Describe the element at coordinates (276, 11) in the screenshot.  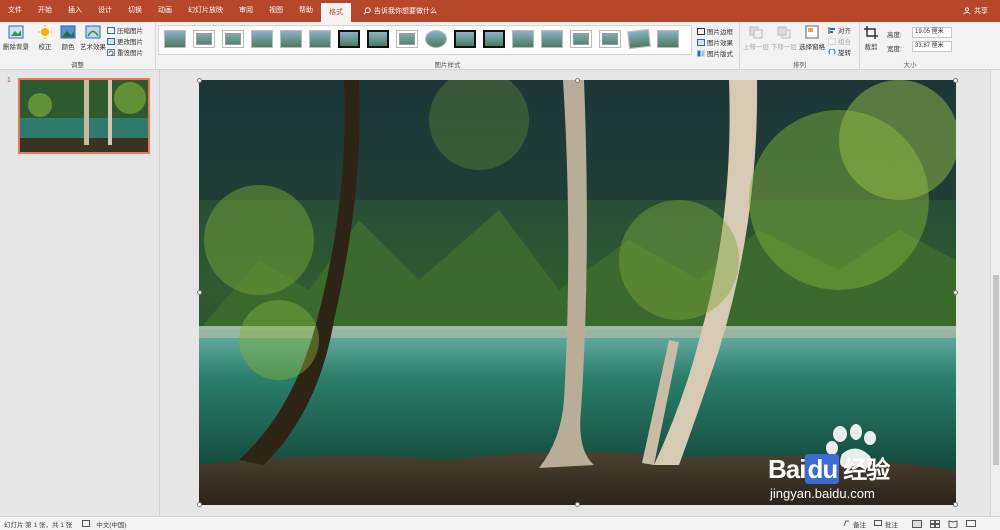
I see `tab-view: 视图` at that location.